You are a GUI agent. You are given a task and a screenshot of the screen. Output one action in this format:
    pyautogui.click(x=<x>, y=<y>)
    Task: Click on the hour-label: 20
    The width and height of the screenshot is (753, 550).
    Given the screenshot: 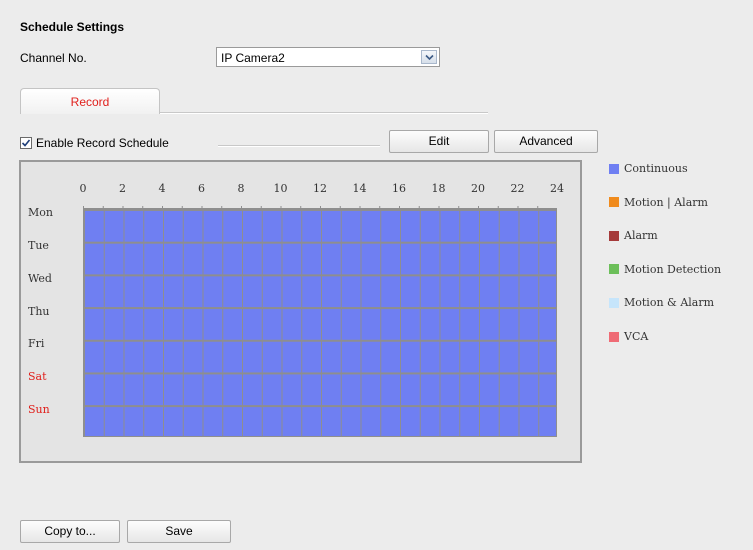 What is the action you would take?
    pyautogui.click(x=478, y=188)
    